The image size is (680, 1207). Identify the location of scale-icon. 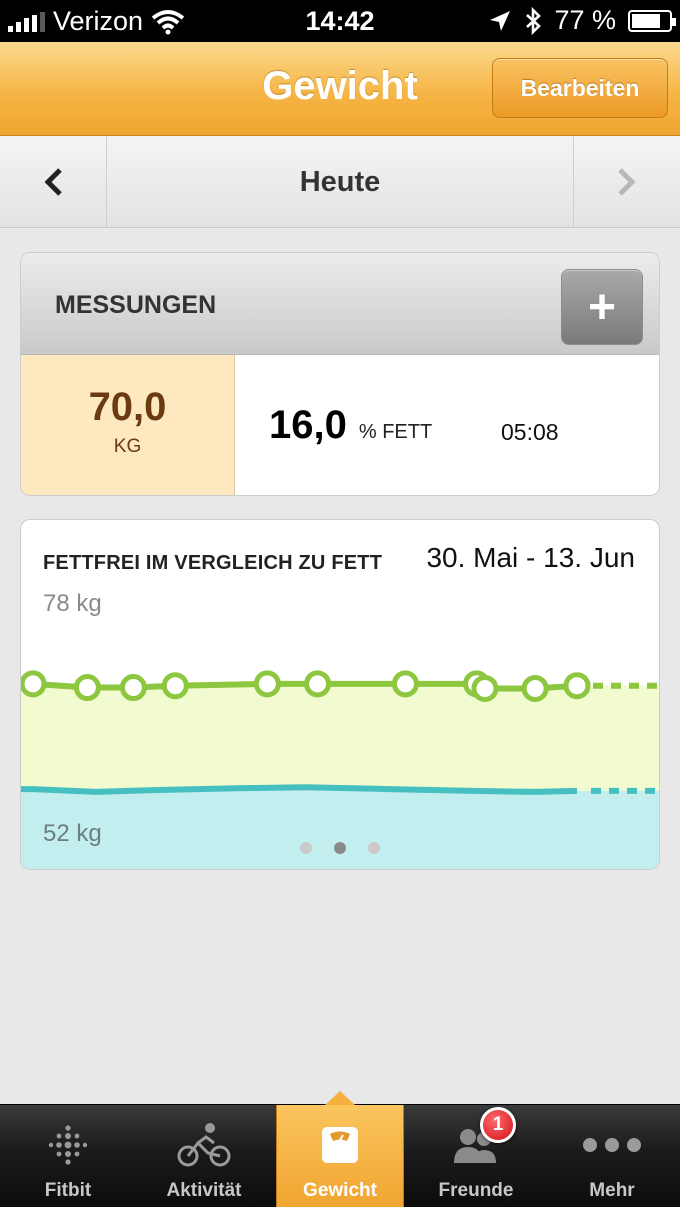
(340, 1145).